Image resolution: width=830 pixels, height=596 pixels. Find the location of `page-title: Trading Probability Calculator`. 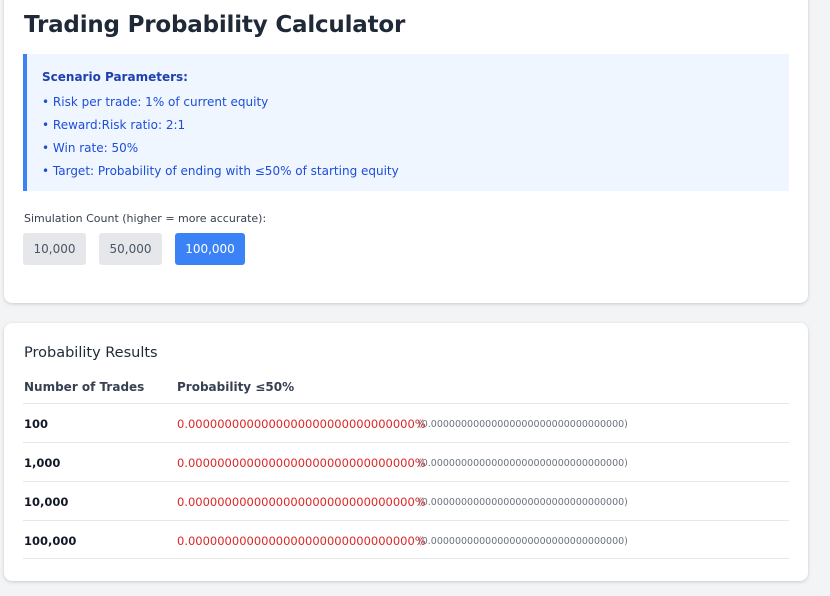

page-title: Trading Probability Calculator is located at coordinates (215, 25).